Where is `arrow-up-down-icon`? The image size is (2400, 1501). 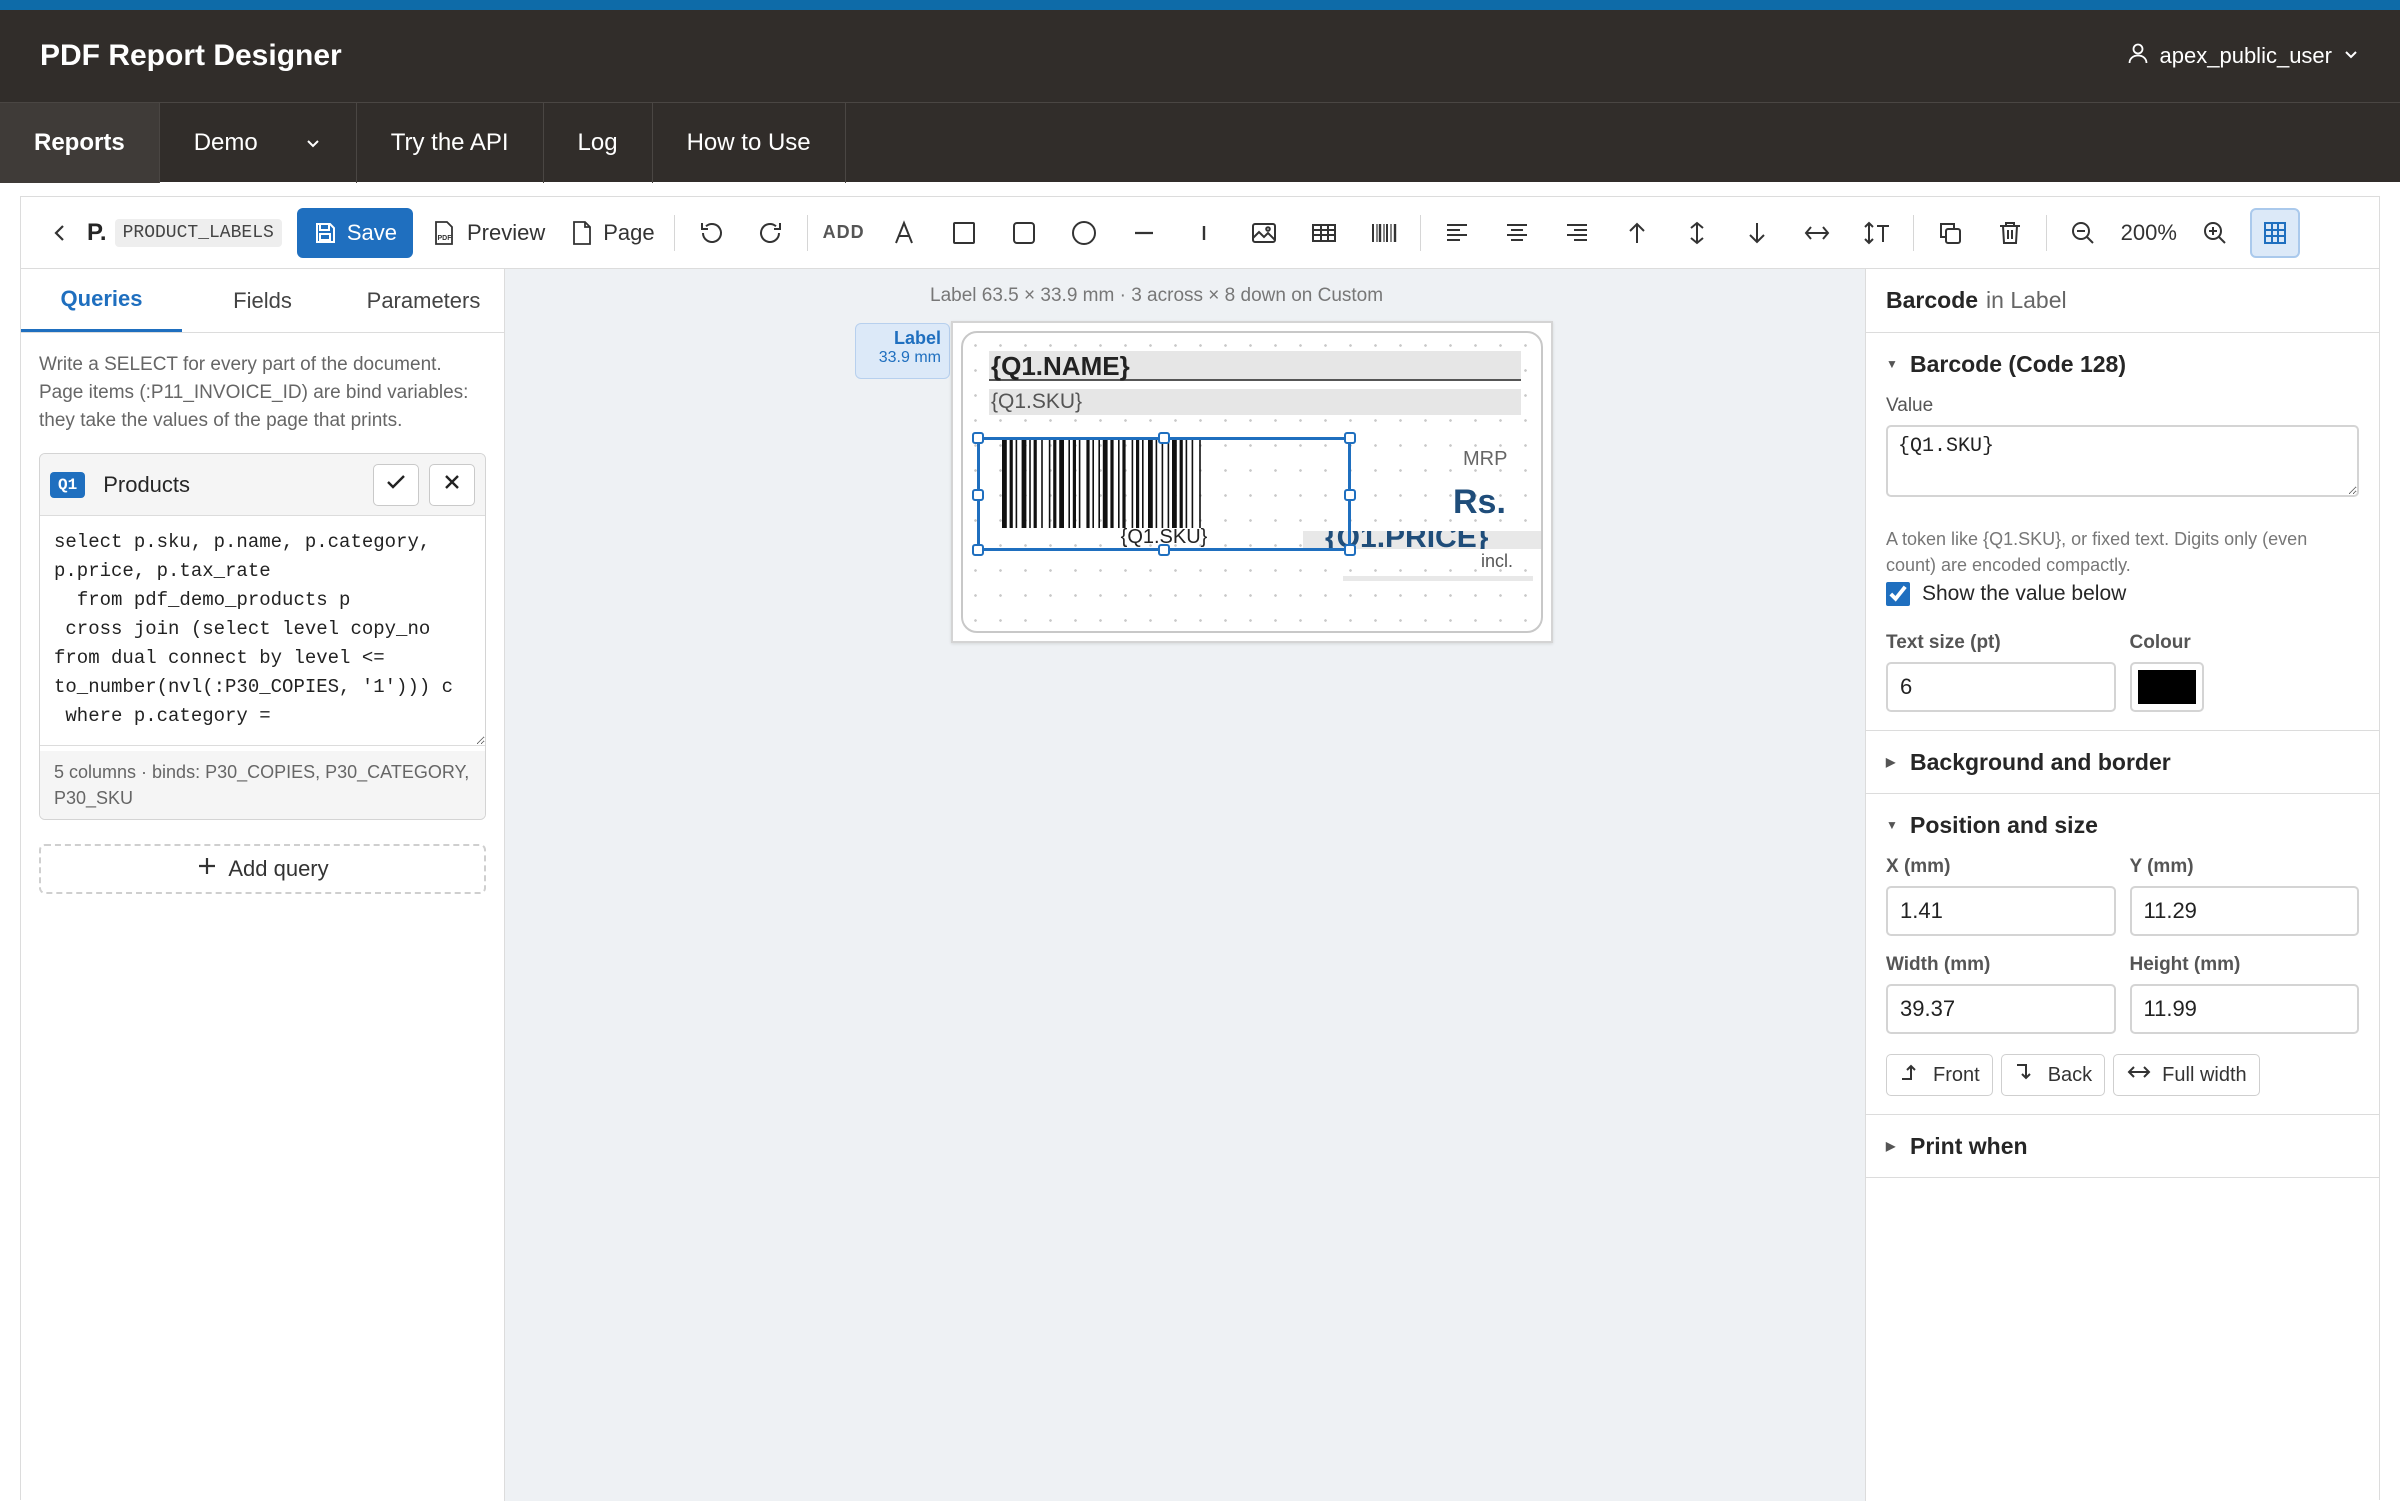 arrow-up-down-icon is located at coordinates (1697, 233).